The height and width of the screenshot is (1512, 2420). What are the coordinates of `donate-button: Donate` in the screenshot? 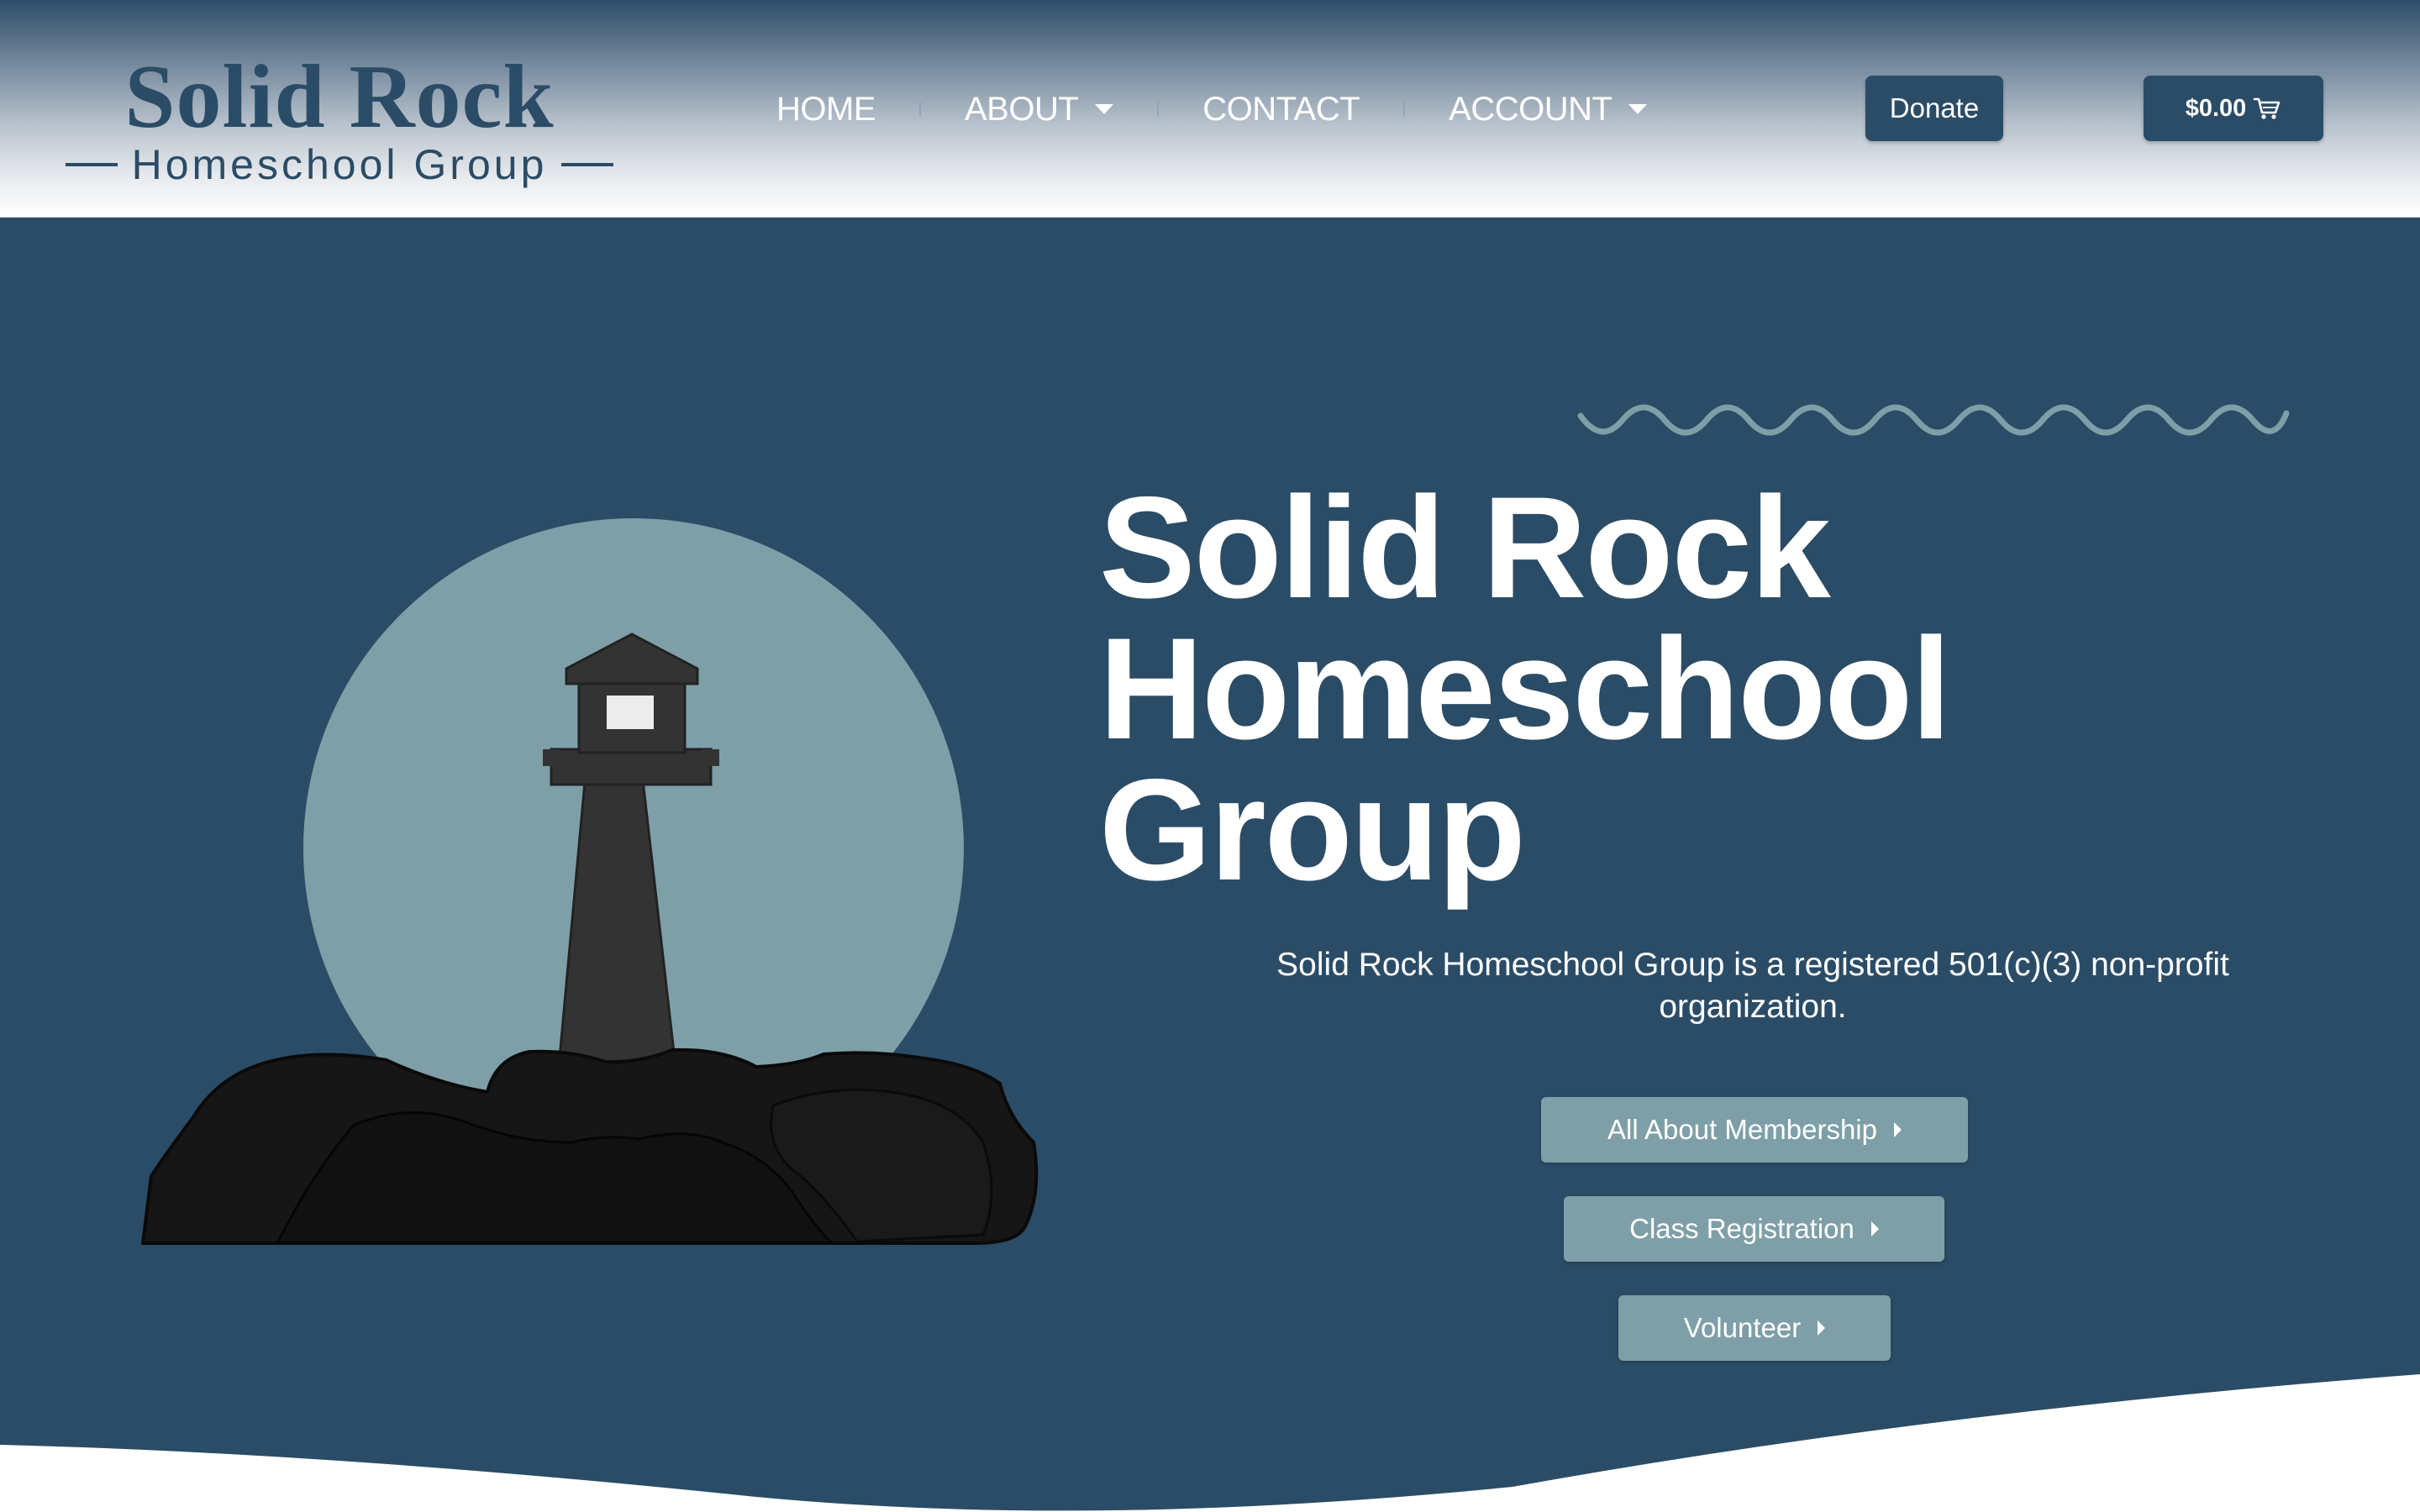 It's located at (1934, 108).